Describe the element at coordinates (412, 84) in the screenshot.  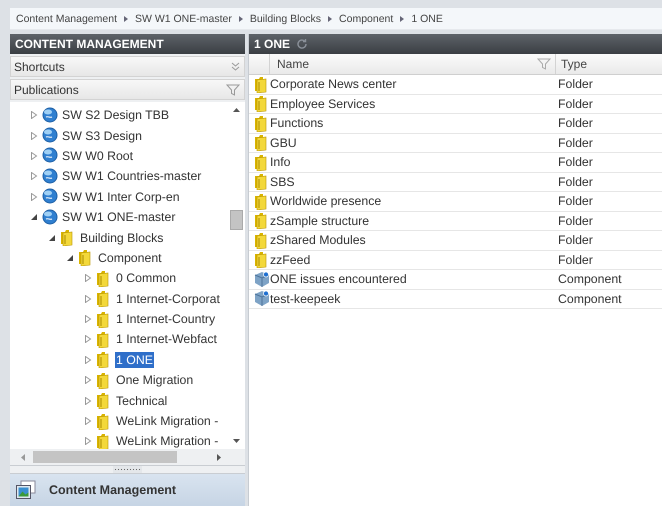
I see `name-cell: Corporate News center` at that location.